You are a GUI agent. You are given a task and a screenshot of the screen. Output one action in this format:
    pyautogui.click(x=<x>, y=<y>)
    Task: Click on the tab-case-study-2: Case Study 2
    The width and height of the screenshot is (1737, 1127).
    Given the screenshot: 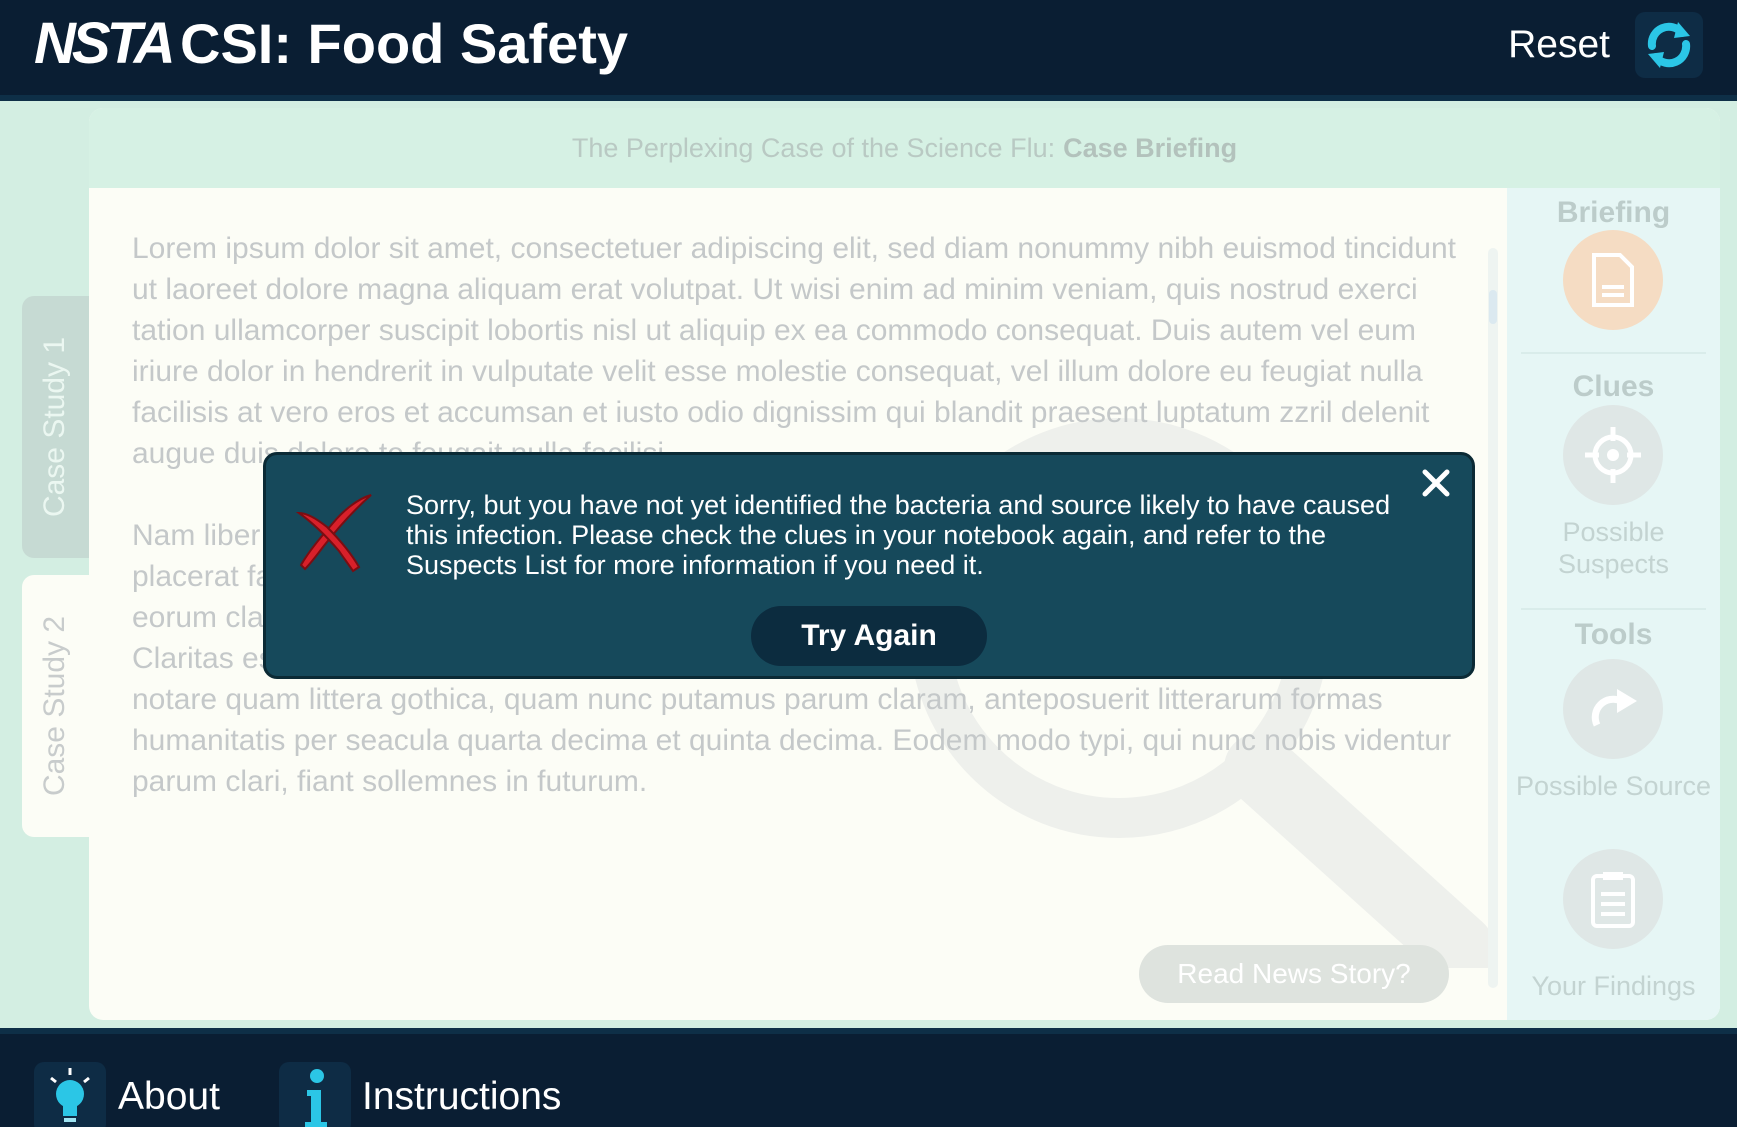 What is the action you would take?
    pyautogui.click(x=55, y=706)
    